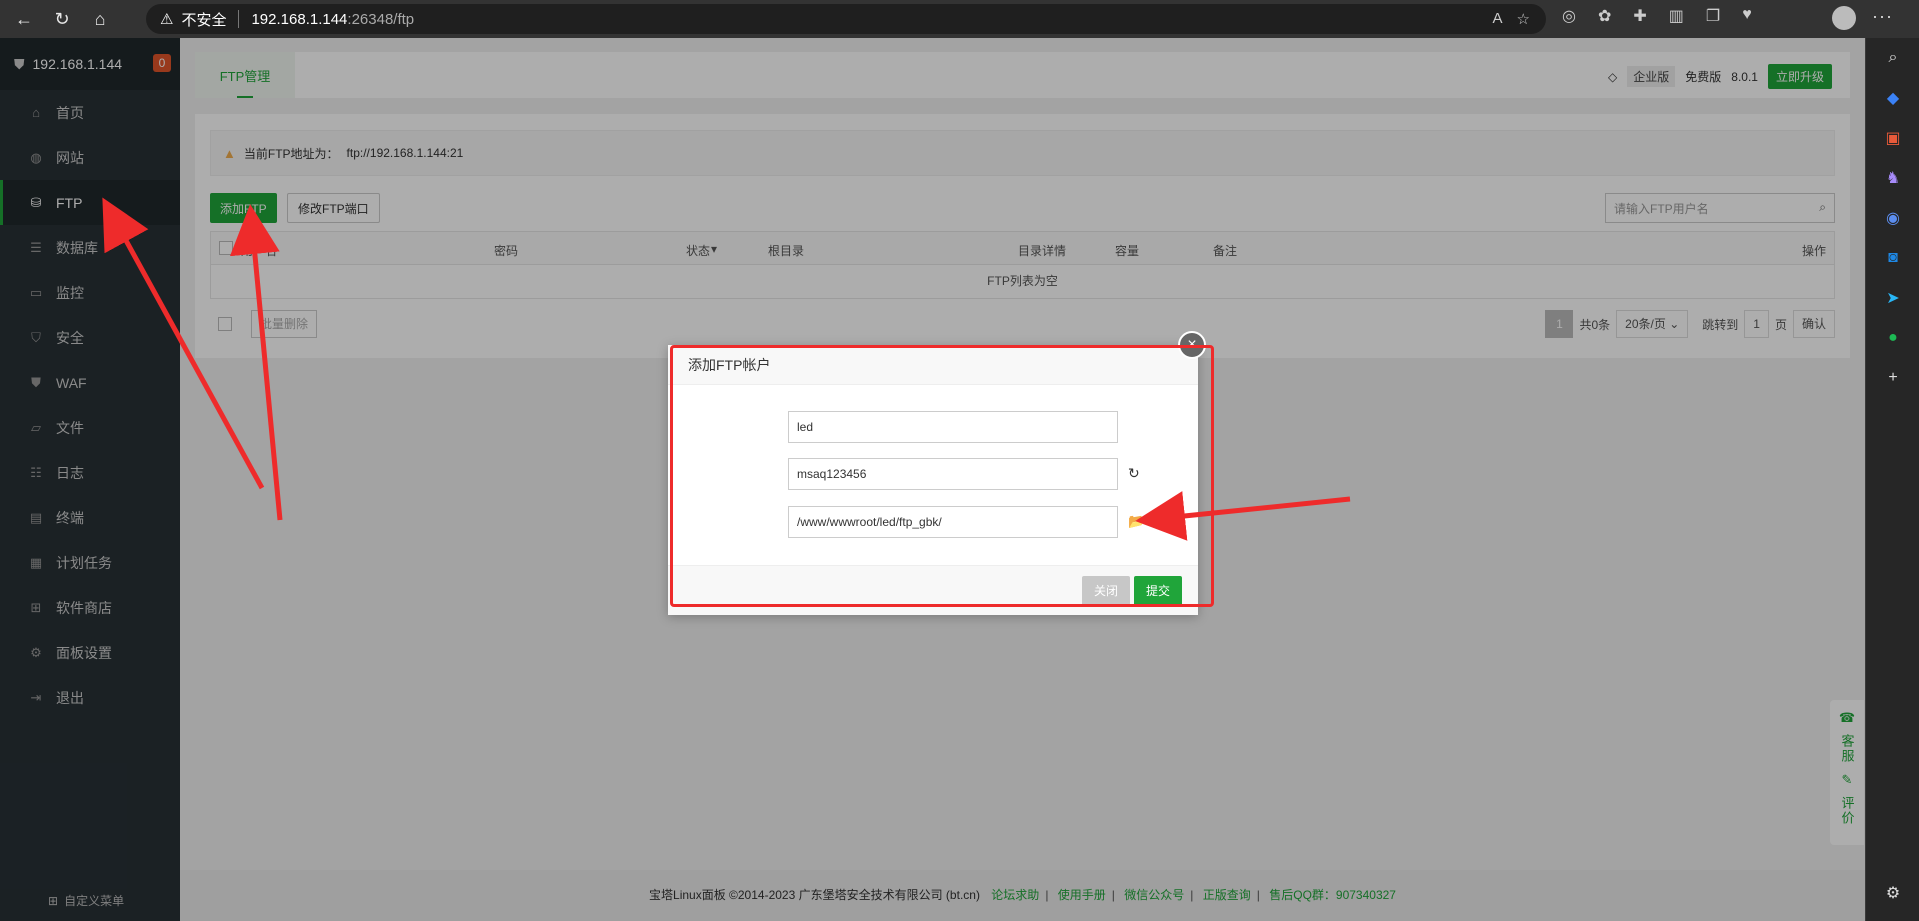  I want to click on address-divider, so click(239, 19).